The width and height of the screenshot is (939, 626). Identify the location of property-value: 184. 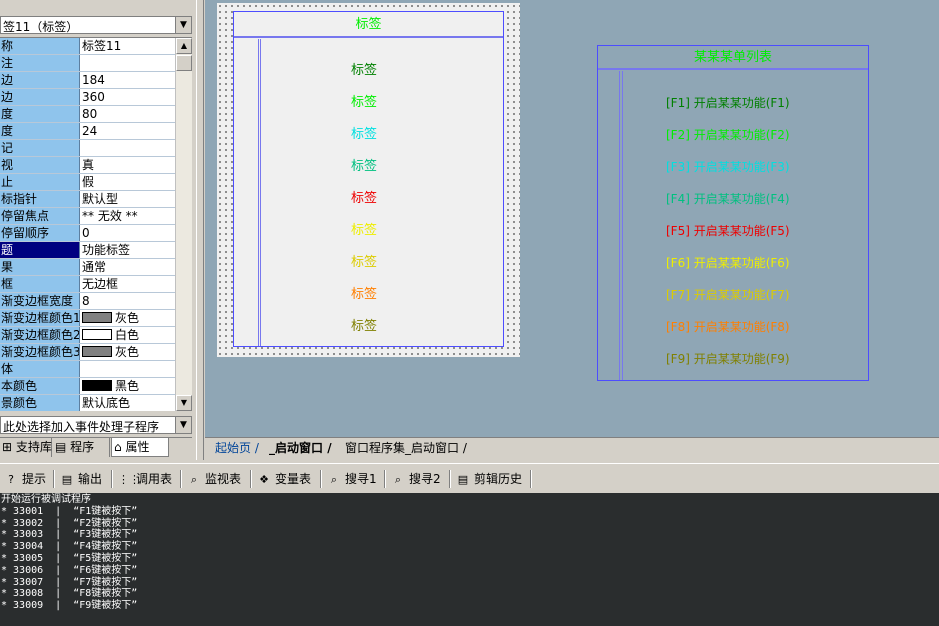
(128, 80).